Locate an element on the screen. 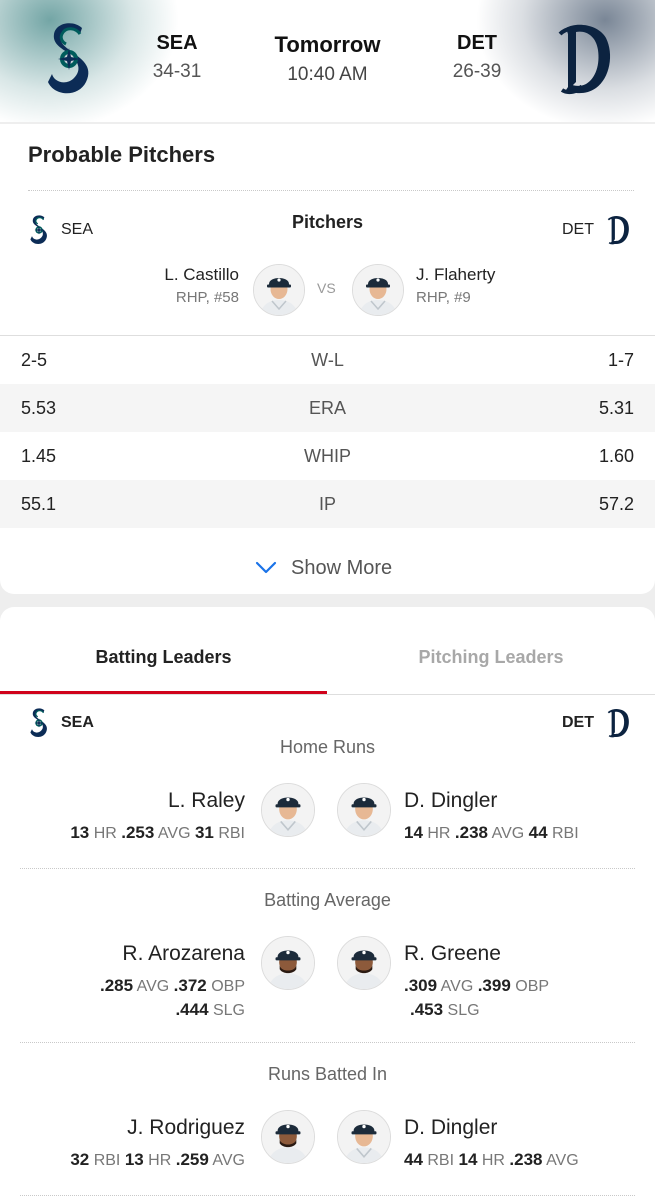 The image size is (655, 1200). home-pitcher-avatar is located at coordinates (378, 290).